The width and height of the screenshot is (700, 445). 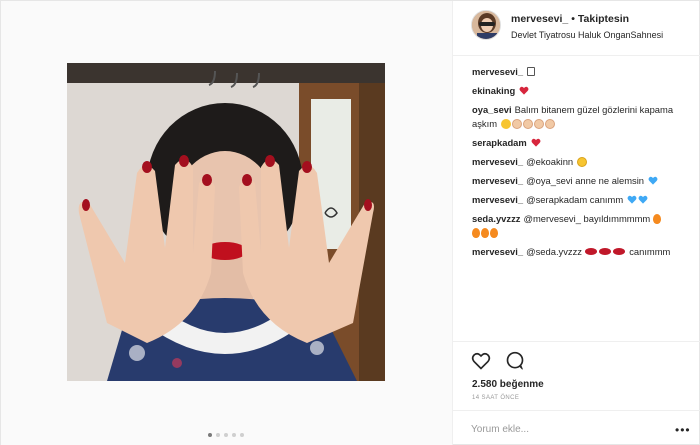 I want to click on comment-row: mervesevi_ @oya_sevi anne ne alemsin, so click(x=582, y=181).